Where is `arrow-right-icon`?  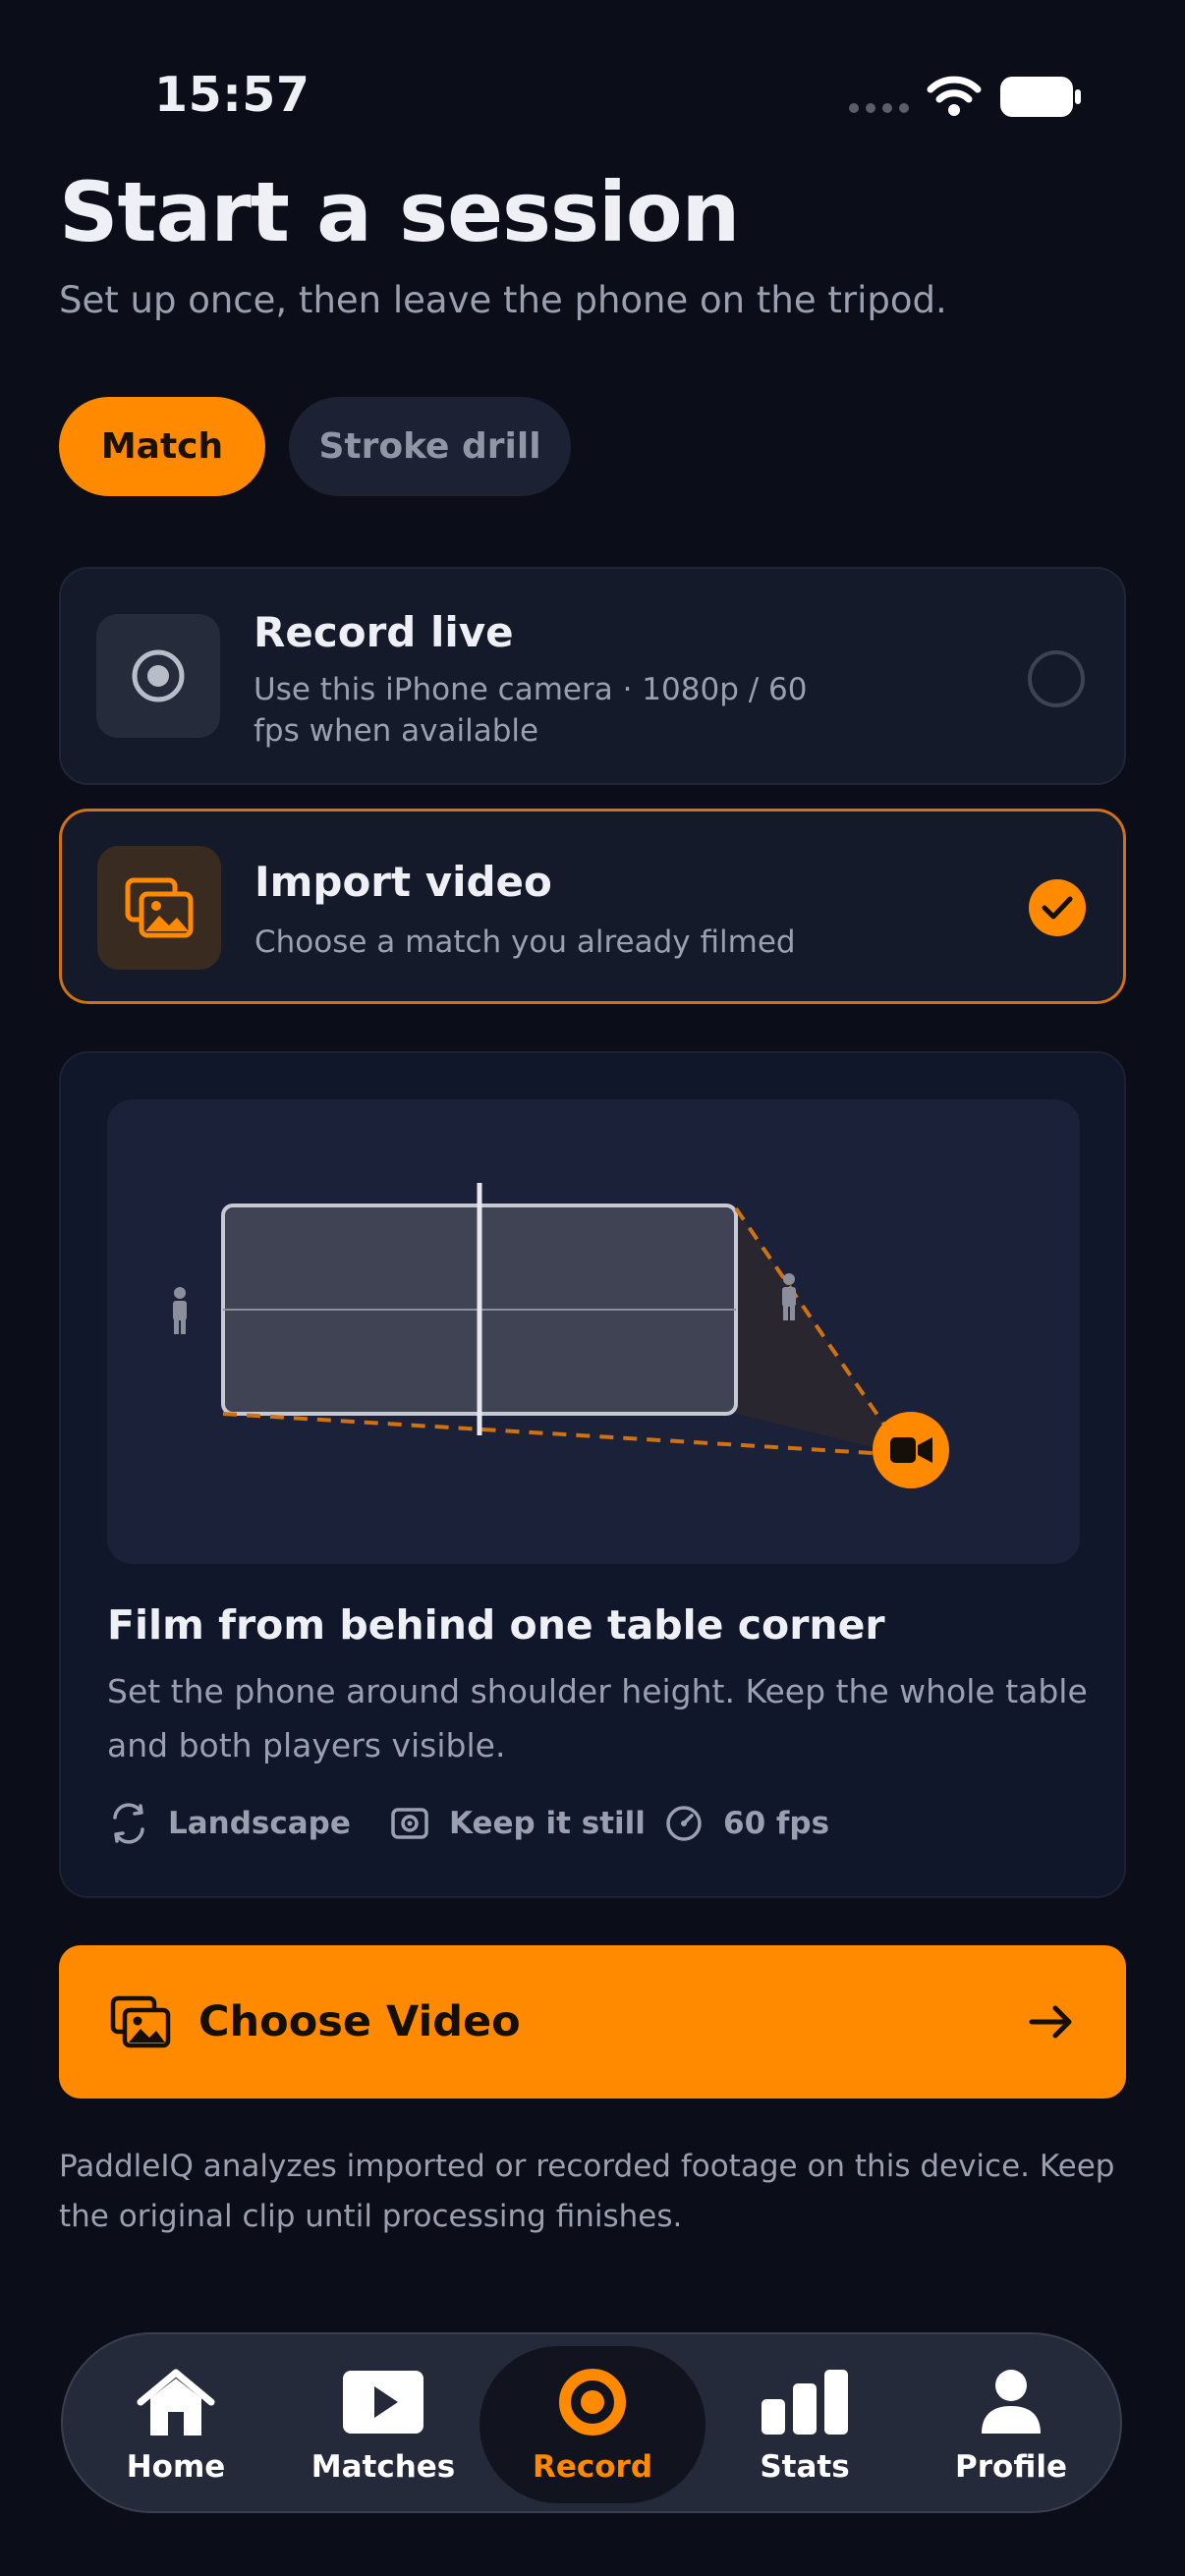
arrow-right-icon is located at coordinates (1050, 2022).